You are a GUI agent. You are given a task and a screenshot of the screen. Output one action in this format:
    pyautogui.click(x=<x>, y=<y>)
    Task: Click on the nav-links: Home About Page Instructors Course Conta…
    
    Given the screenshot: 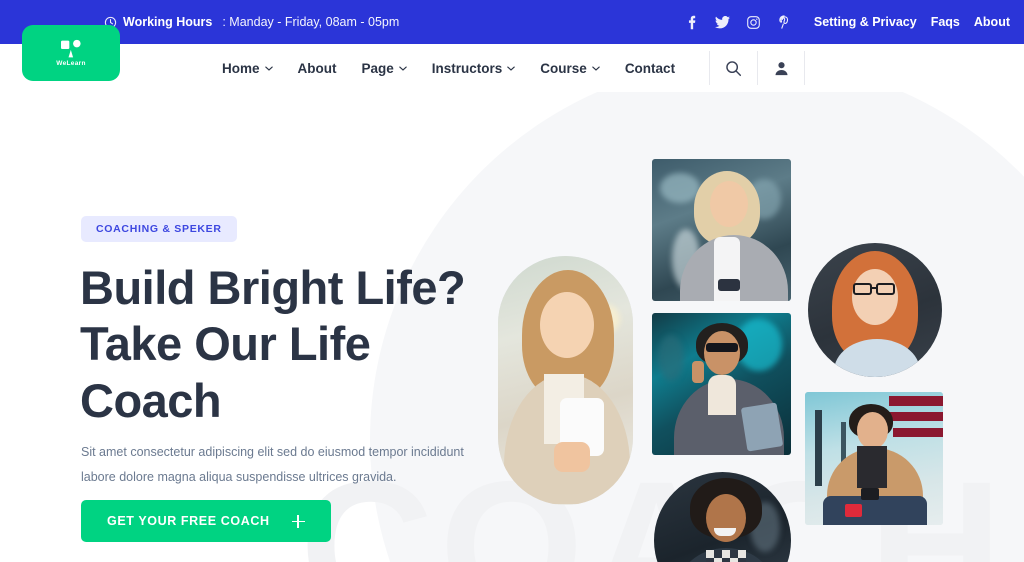 What is the action you would take?
    pyautogui.click(x=448, y=68)
    